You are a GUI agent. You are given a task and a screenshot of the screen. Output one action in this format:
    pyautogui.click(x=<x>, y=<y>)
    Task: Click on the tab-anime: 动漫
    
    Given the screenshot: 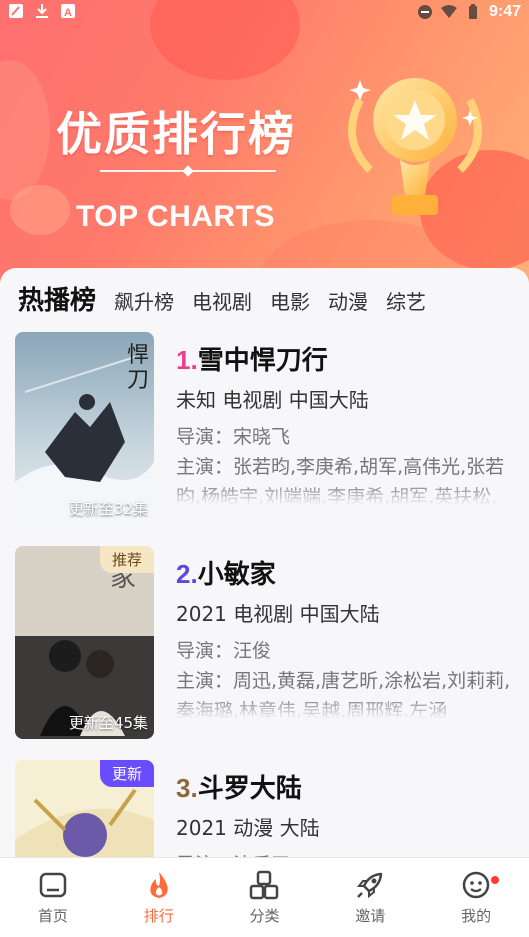 What is the action you would take?
    pyautogui.click(x=348, y=300)
    